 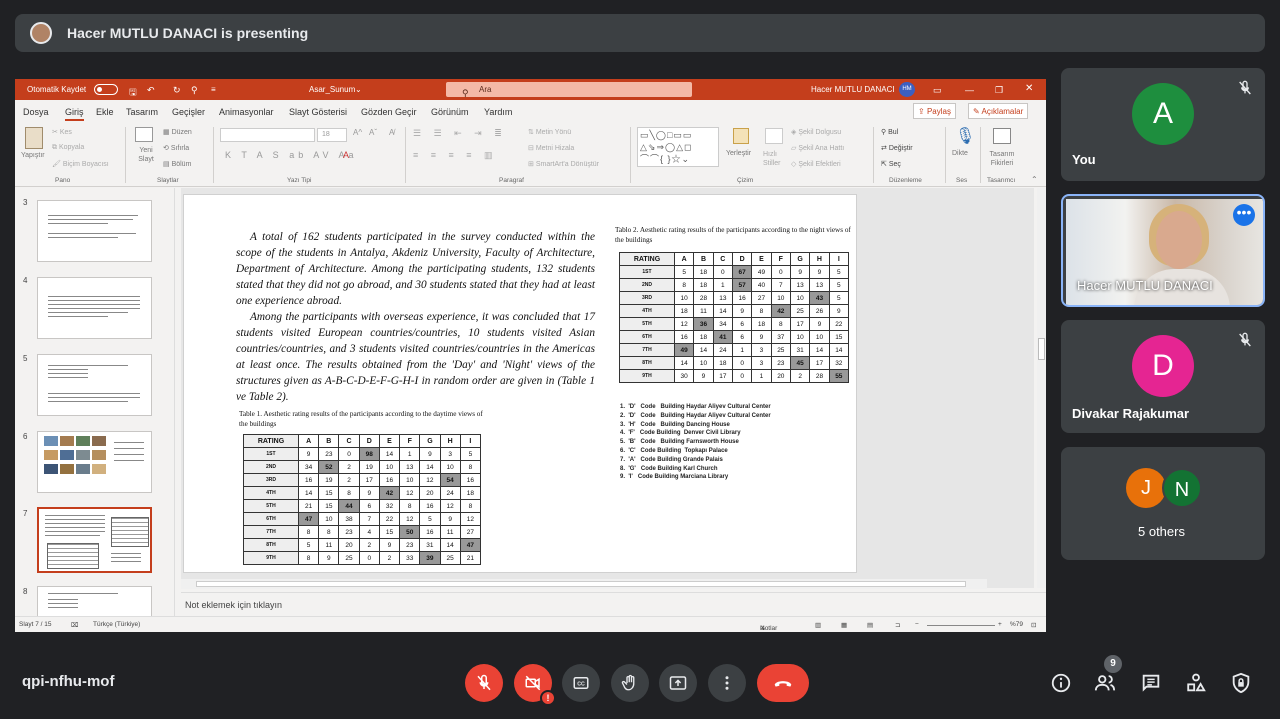 What do you see at coordinates (460, 133) in the screenshot?
I see `list-buttons: ☰ ☰ ⇤ ⇥ ≣` at bounding box center [460, 133].